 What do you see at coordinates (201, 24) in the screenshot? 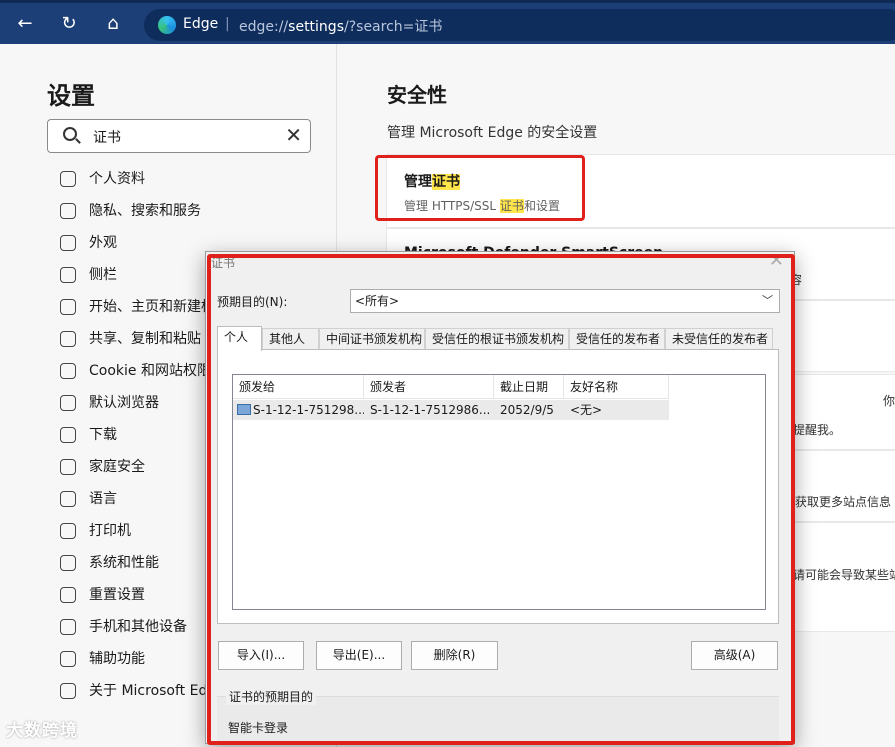
I see `edge-label: Edge` at bounding box center [201, 24].